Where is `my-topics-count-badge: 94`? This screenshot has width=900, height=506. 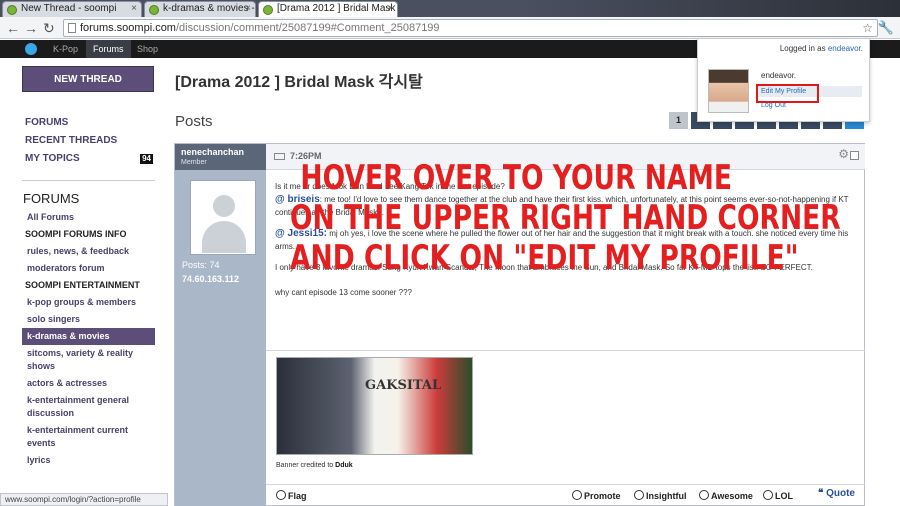
my-topics-count-badge: 94 is located at coordinates (146, 159).